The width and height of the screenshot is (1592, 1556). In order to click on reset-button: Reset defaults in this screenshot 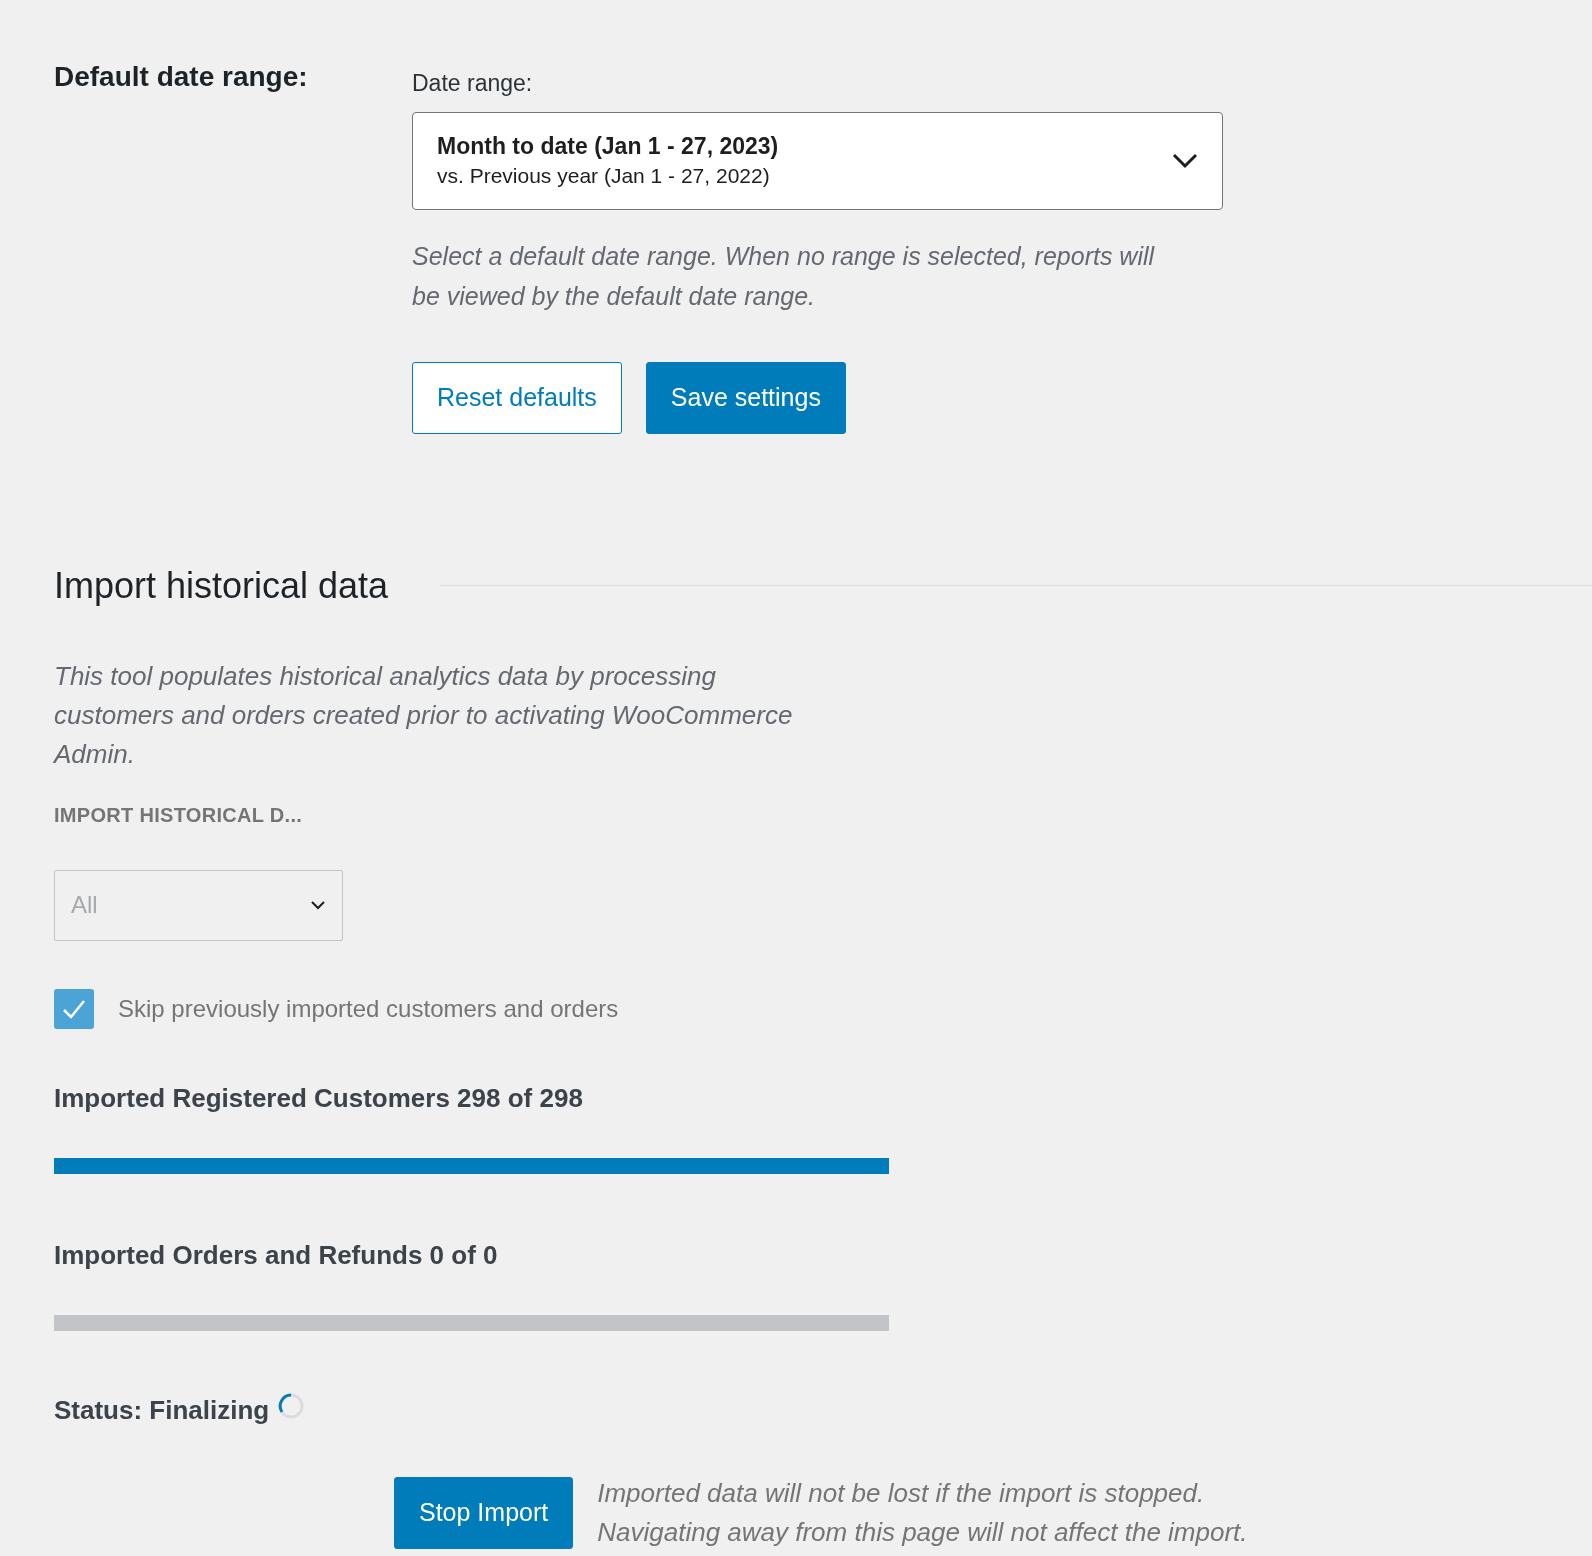, I will do `click(517, 397)`.